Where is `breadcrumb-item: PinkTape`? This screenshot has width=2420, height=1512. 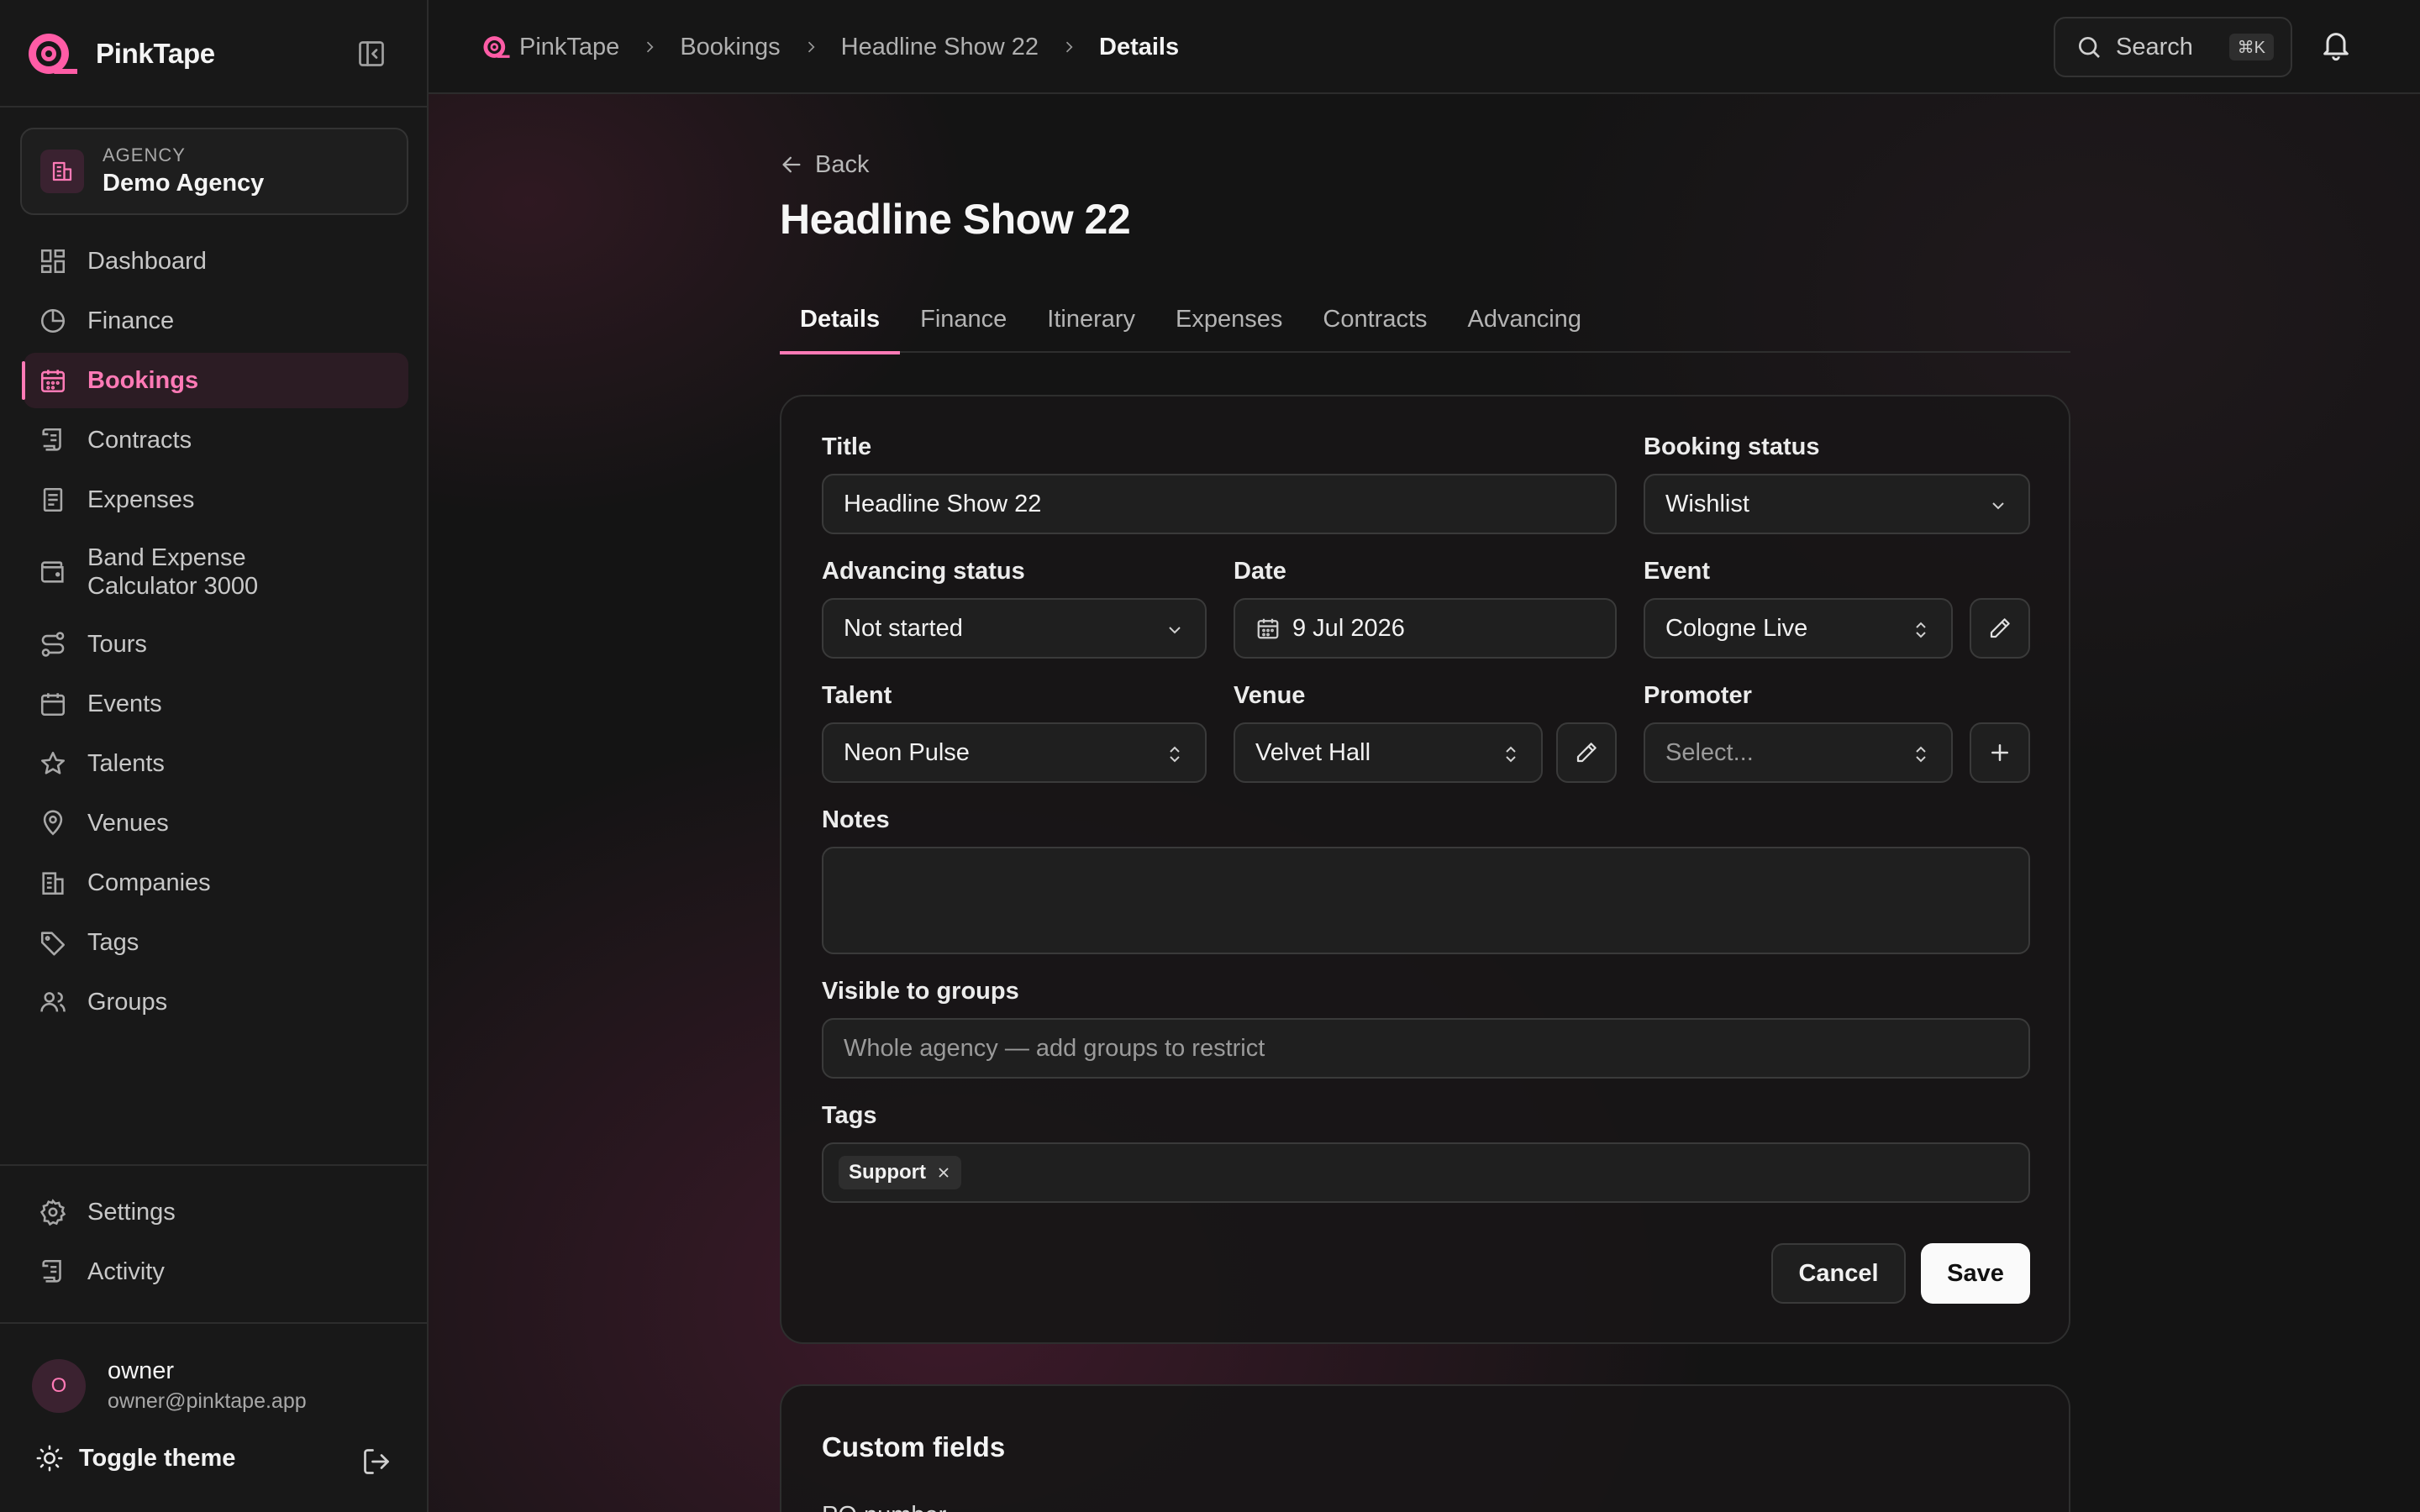 breadcrumb-item: PinkTape is located at coordinates (569, 47).